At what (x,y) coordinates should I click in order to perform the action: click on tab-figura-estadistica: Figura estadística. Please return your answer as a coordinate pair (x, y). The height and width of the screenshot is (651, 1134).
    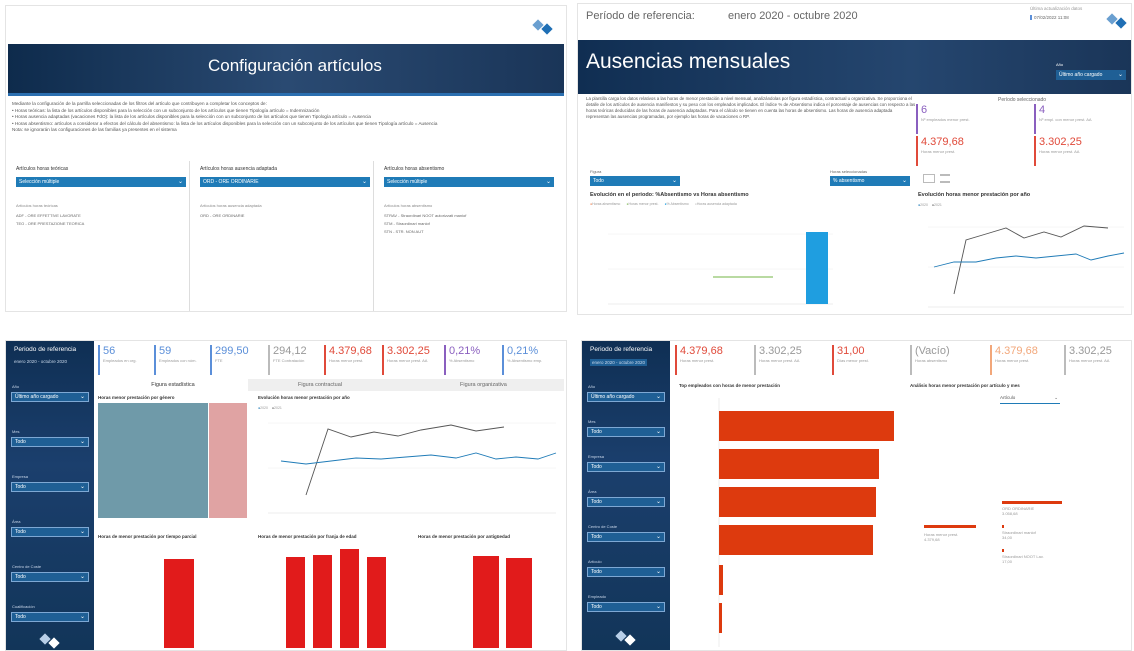
    Looking at the image, I should click on (173, 385).